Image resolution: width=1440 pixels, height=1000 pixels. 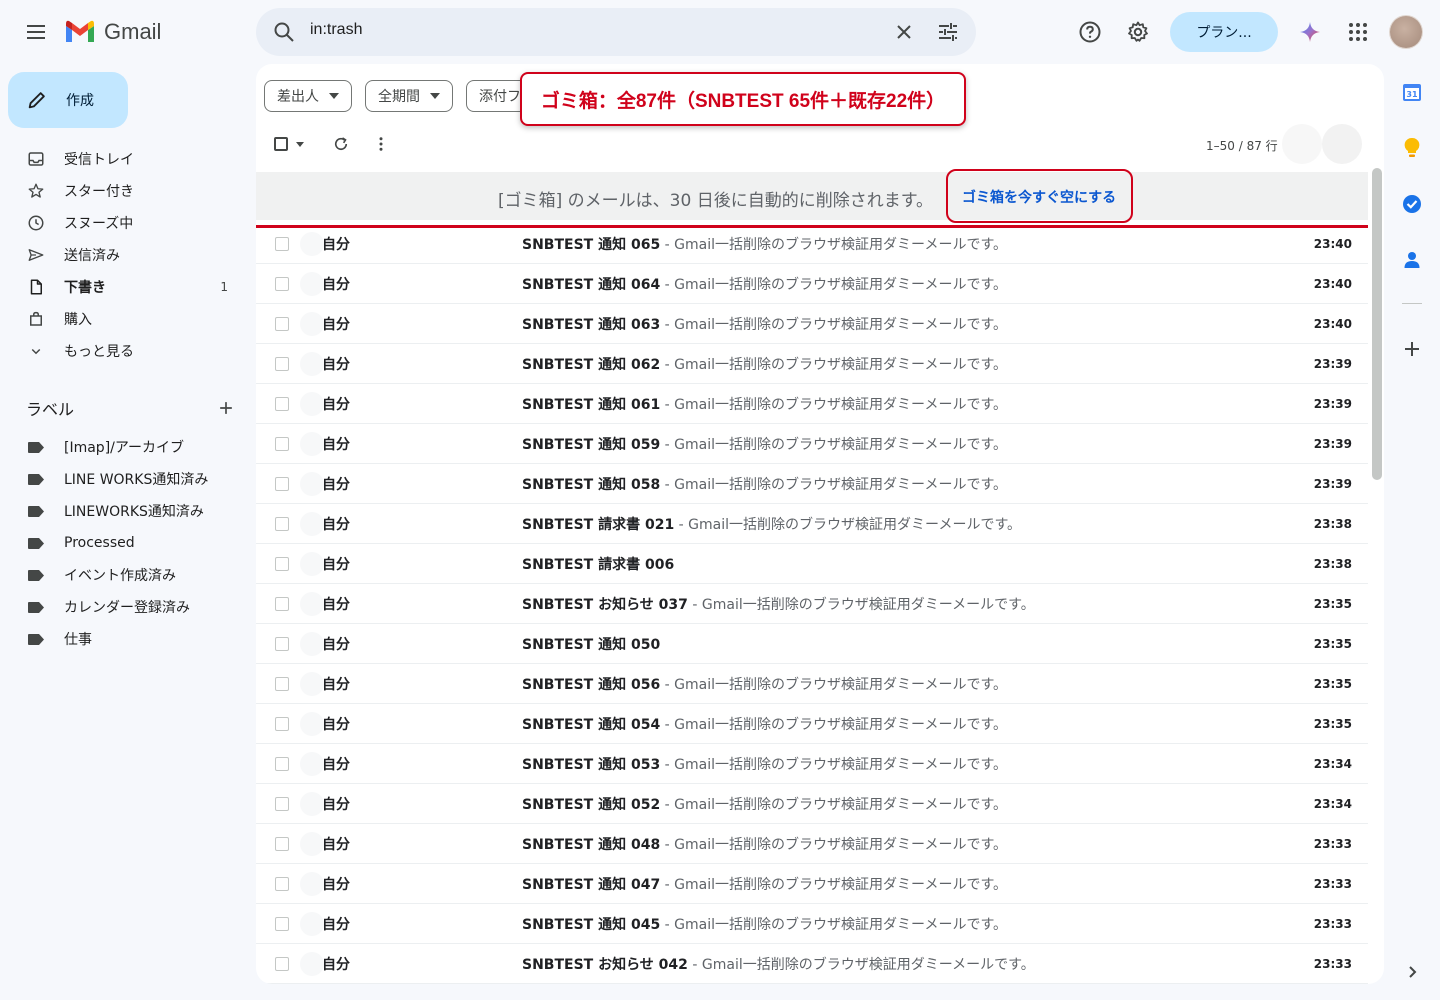 What do you see at coordinates (128, 319) in the screenshot?
I see `sidebar-item-purchases: 購入` at bounding box center [128, 319].